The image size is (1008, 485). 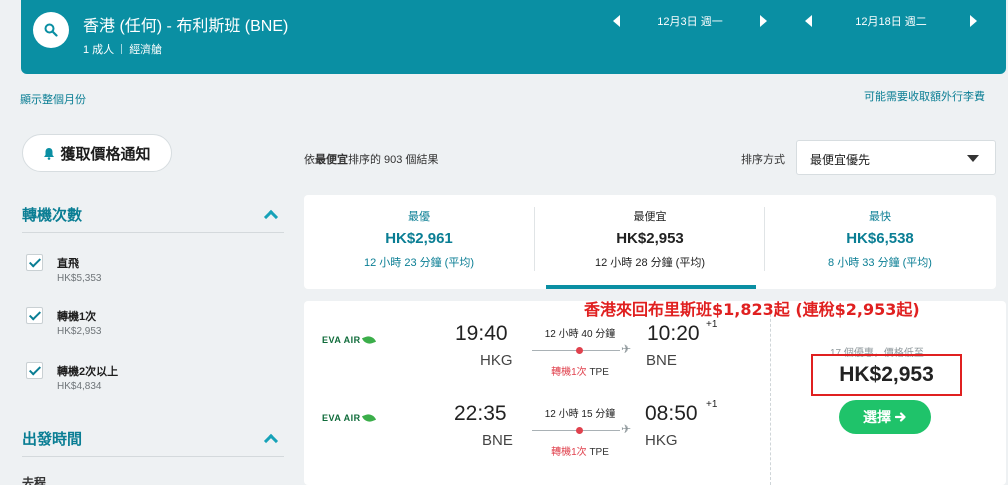 What do you see at coordinates (88, 372) in the screenshot?
I see `stop-filter-label: 轉機2次以上` at bounding box center [88, 372].